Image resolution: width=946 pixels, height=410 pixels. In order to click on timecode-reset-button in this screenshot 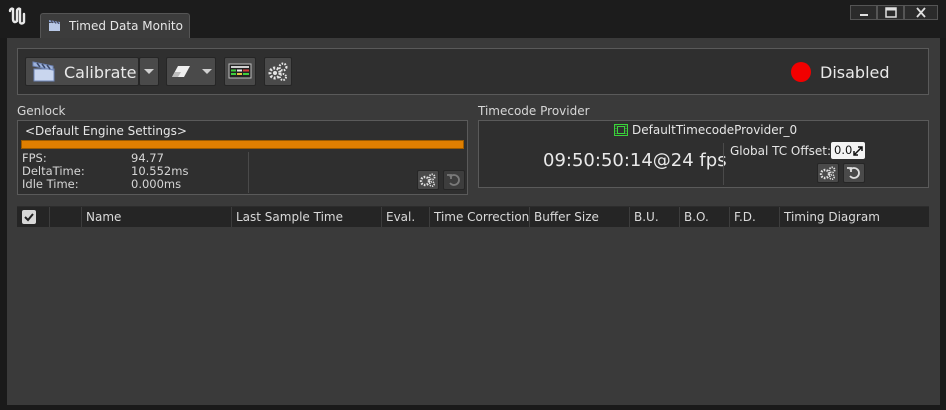, I will do `click(854, 173)`.